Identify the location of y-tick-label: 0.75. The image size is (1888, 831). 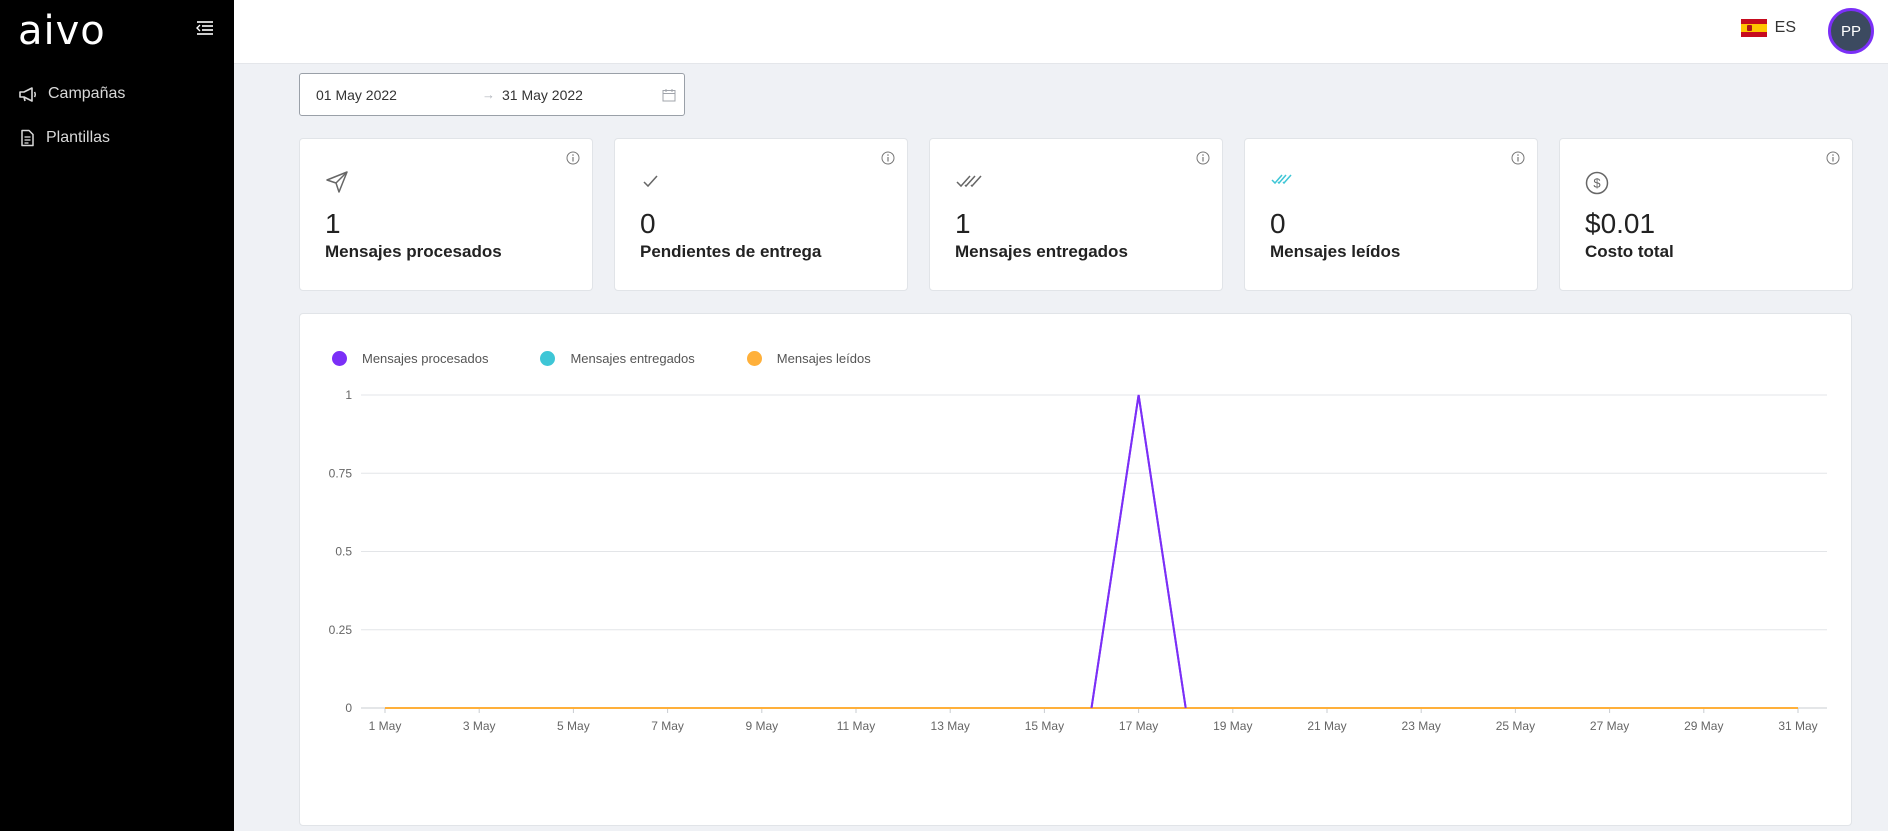
(341, 473).